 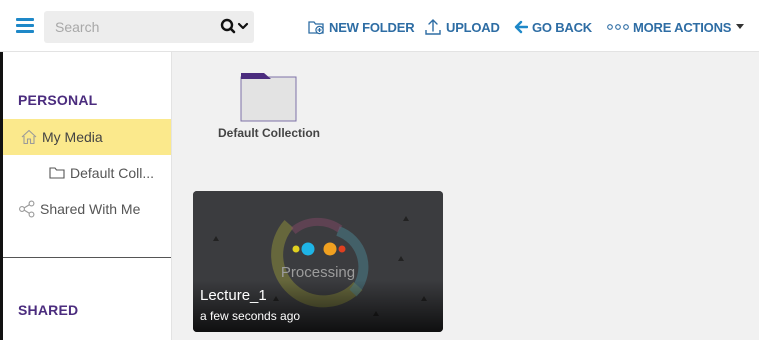 What do you see at coordinates (372, 27) in the screenshot?
I see `new-folder-label: NEW FOLDER` at bounding box center [372, 27].